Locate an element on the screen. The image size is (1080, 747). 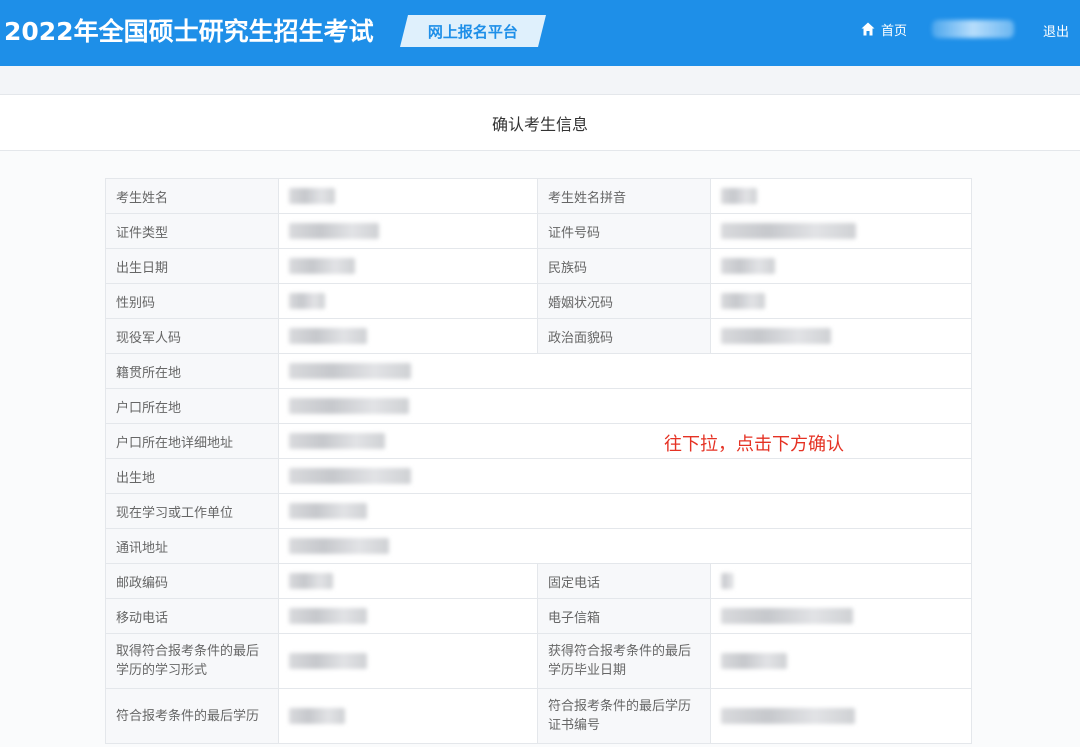
label-postcode: 邮政编码 is located at coordinates (192, 581).